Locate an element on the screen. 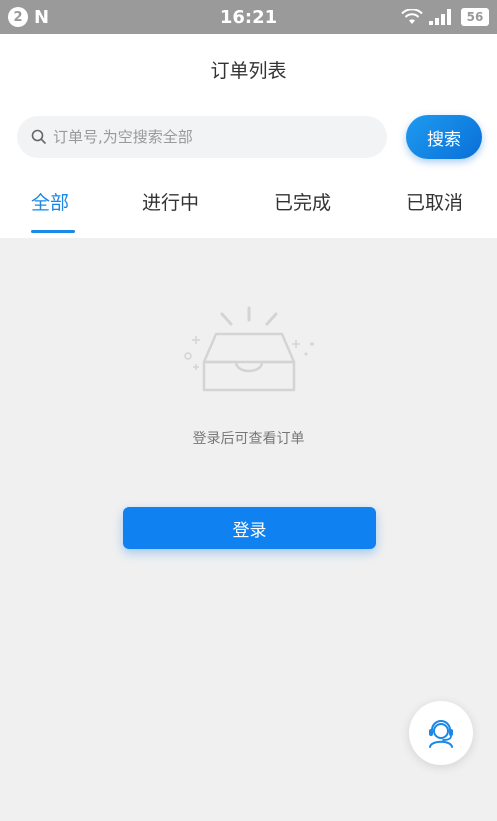  active-tab-indicator is located at coordinates (53, 231).